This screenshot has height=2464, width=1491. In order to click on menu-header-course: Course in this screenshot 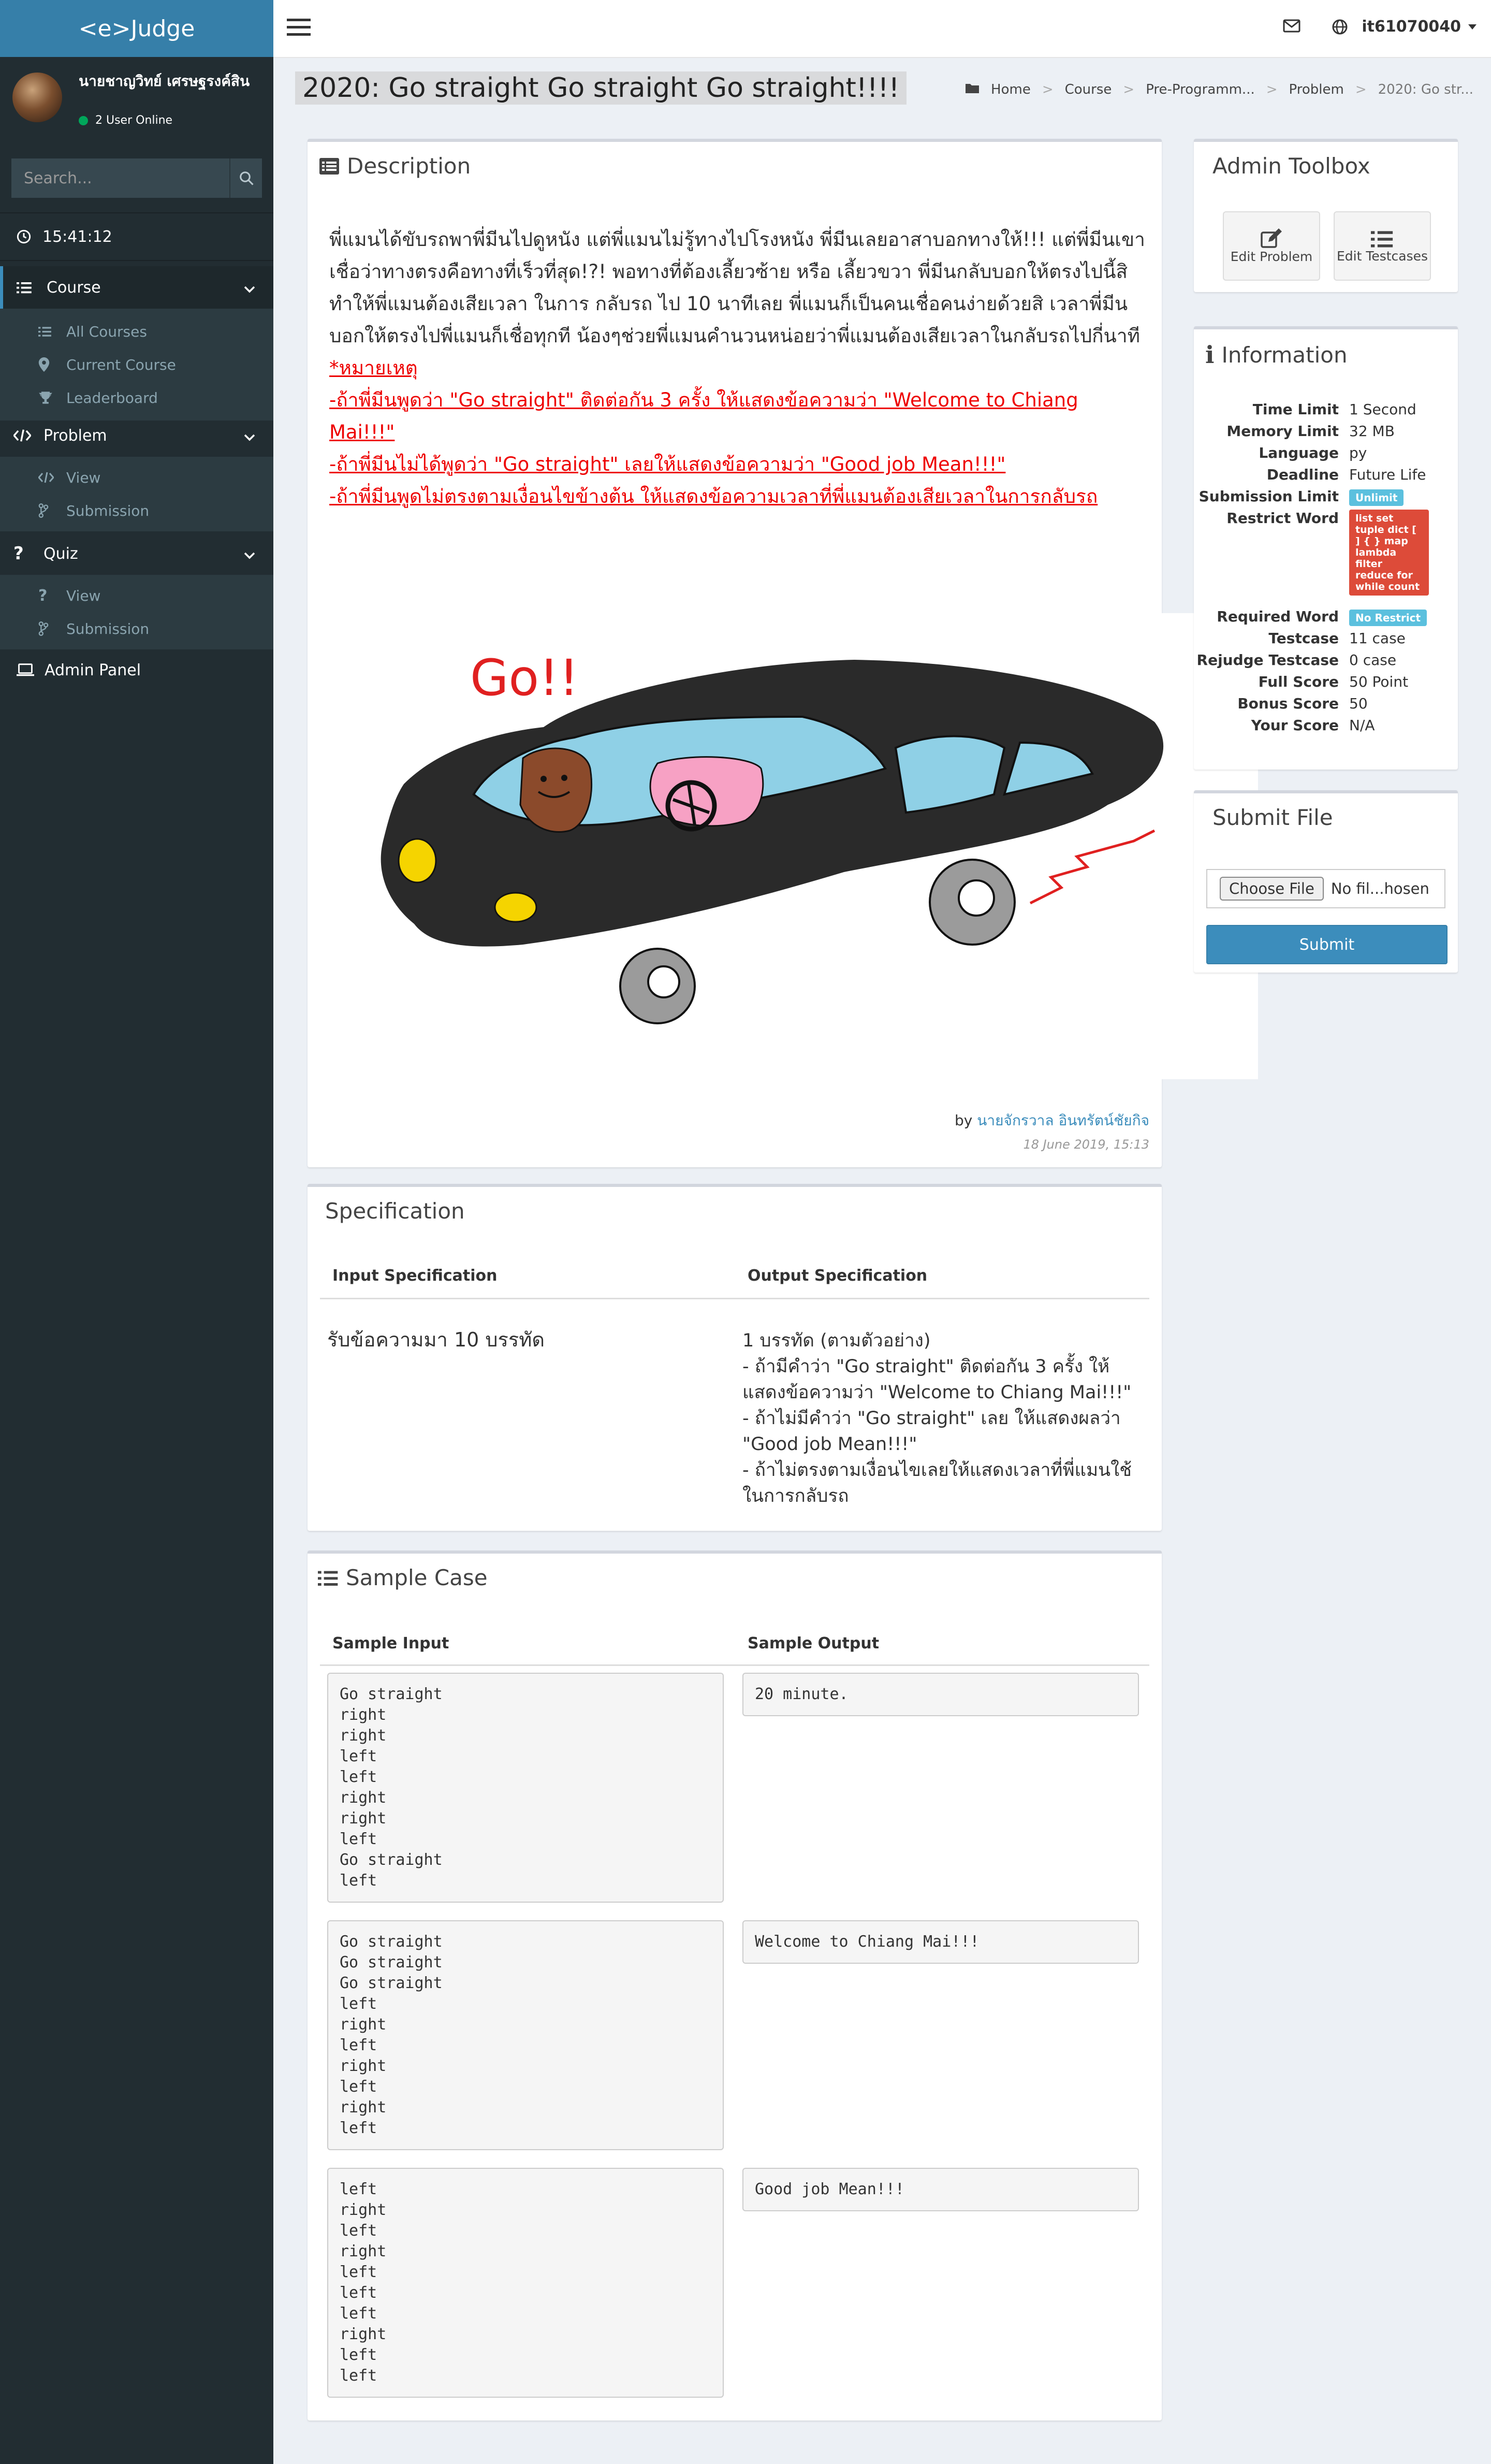, I will do `click(136, 287)`.